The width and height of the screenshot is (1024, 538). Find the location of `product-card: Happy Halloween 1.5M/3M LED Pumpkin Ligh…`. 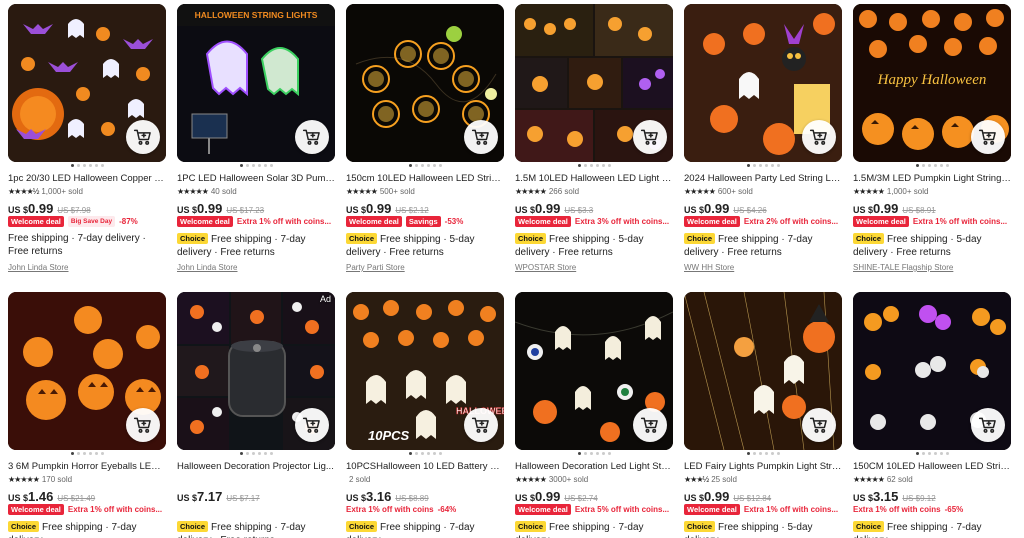

product-card: Happy Halloween 1.5M/3M LED Pumpkin Ligh… is located at coordinates (932, 148).